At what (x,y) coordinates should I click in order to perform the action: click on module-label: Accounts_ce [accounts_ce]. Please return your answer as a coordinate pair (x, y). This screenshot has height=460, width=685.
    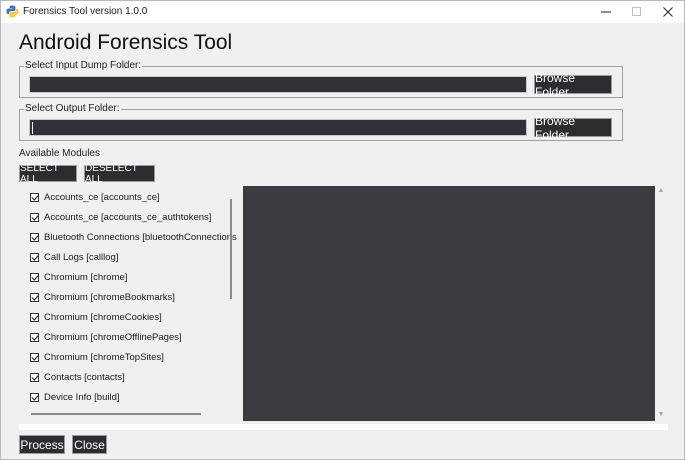
    Looking at the image, I should click on (102, 197).